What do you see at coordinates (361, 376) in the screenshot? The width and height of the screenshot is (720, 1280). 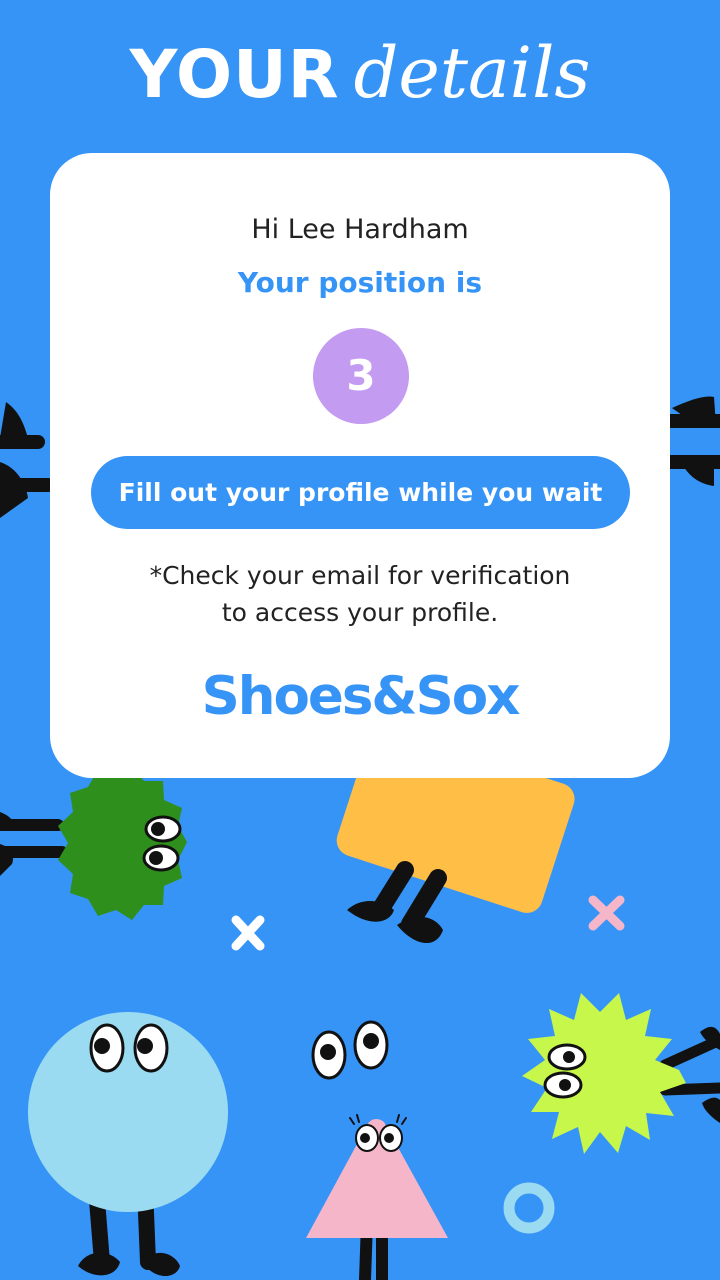 I see `position-badge: 3` at bounding box center [361, 376].